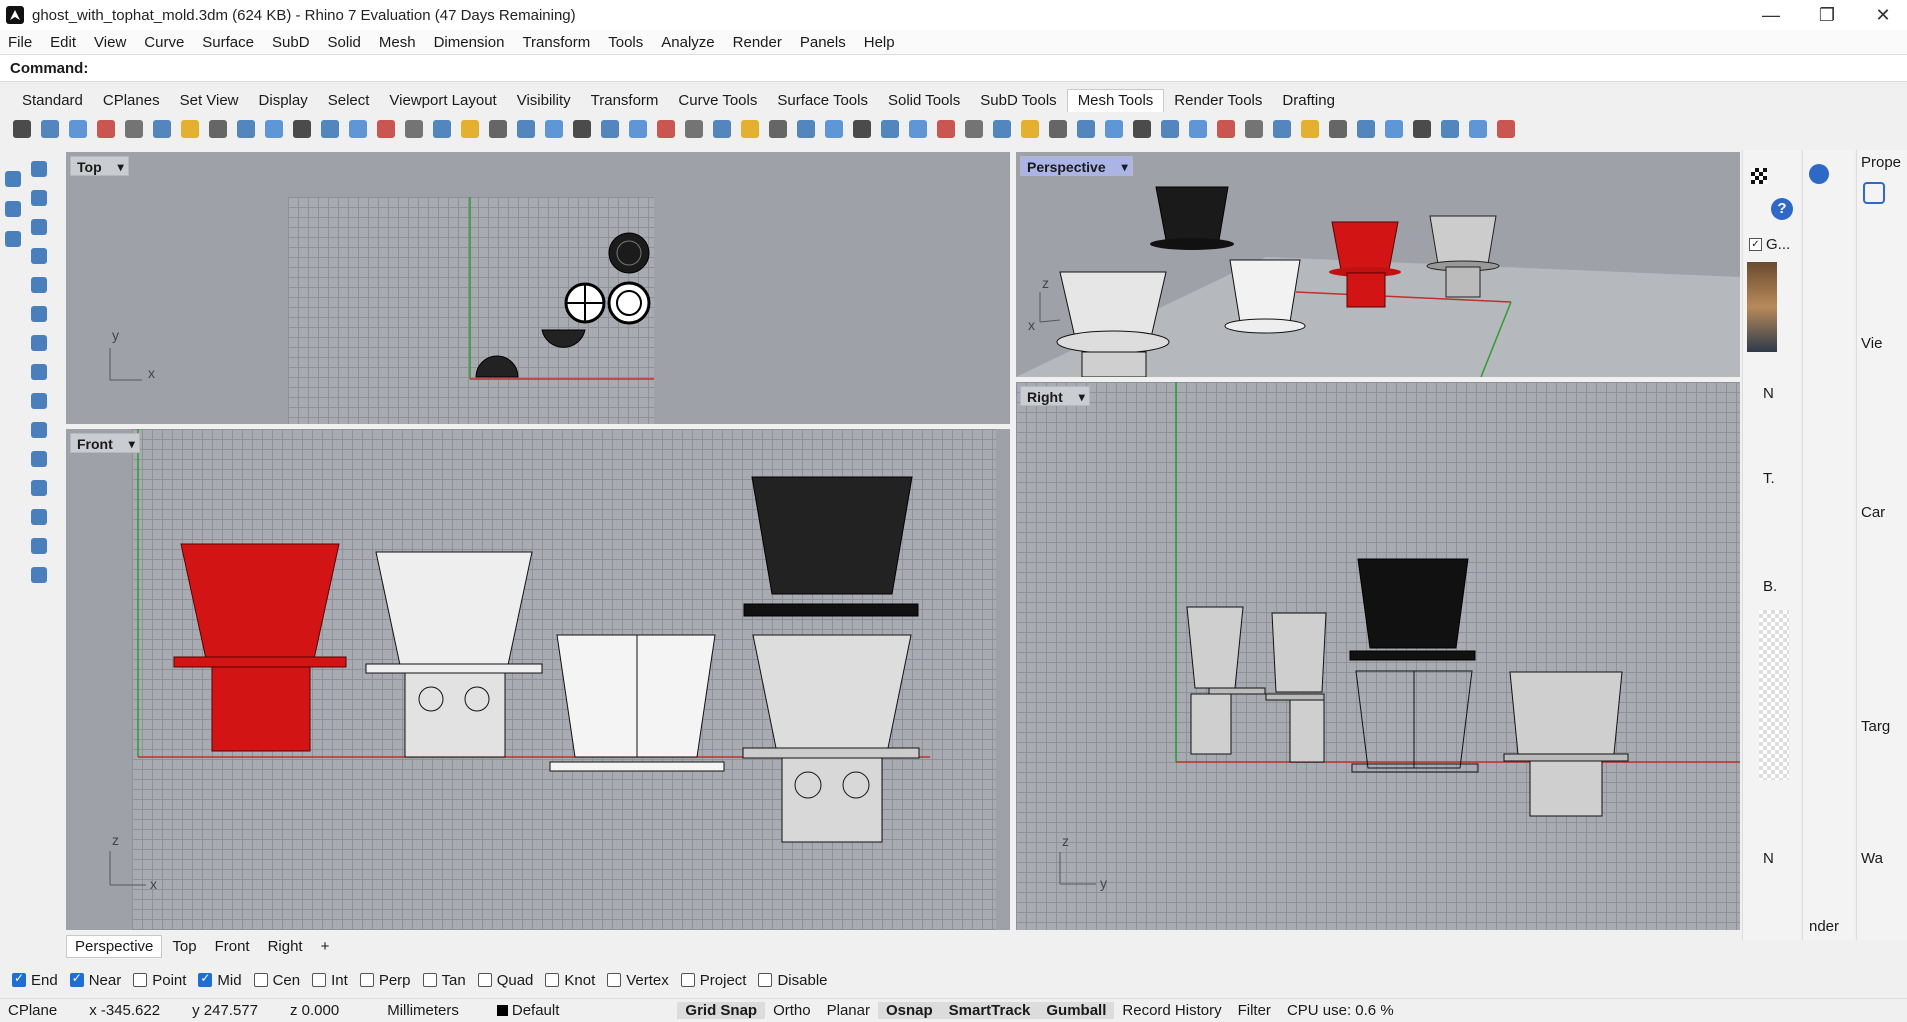 The image size is (1907, 1022). Describe the element at coordinates (64, 42) in the screenshot. I see `menu-edit: Edit` at that location.